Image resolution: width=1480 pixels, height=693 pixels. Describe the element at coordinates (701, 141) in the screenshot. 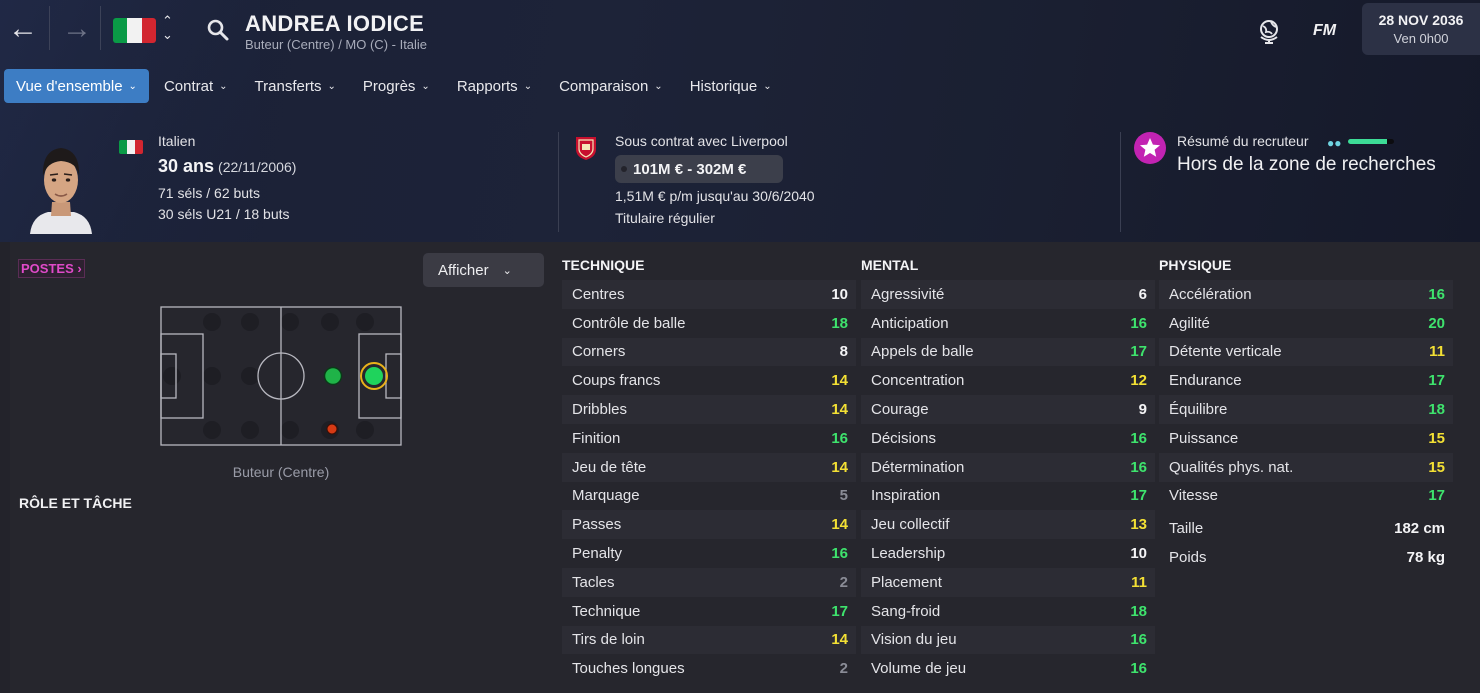

I see `contract-club: Sous contrat avec Liverpool` at that location.